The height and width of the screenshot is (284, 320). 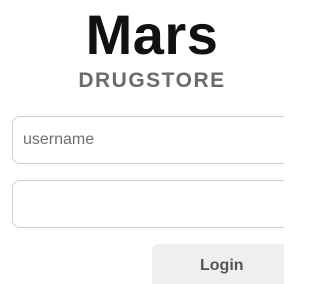 What do you see at coordinates (148, 140) in the screenshot?
I see `username-input` at bounding box center [148, 140].